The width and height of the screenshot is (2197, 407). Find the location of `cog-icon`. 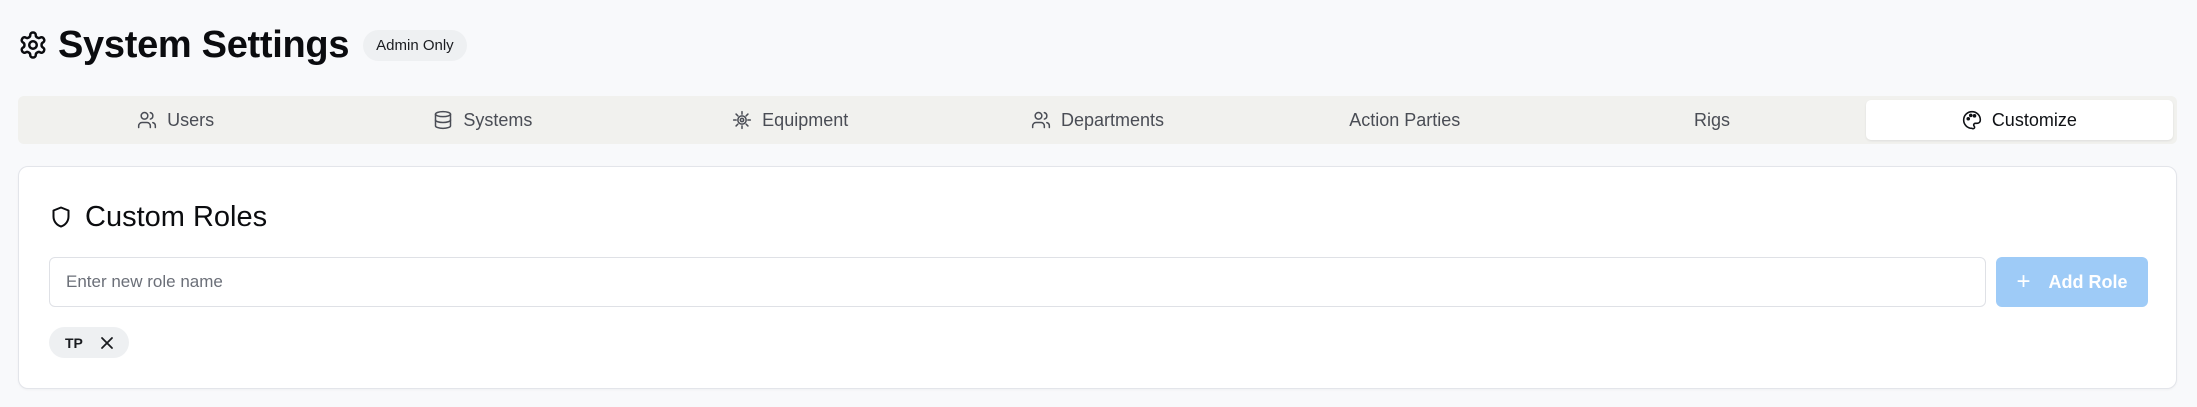

cog-icon is located at coordinates (742, 120).